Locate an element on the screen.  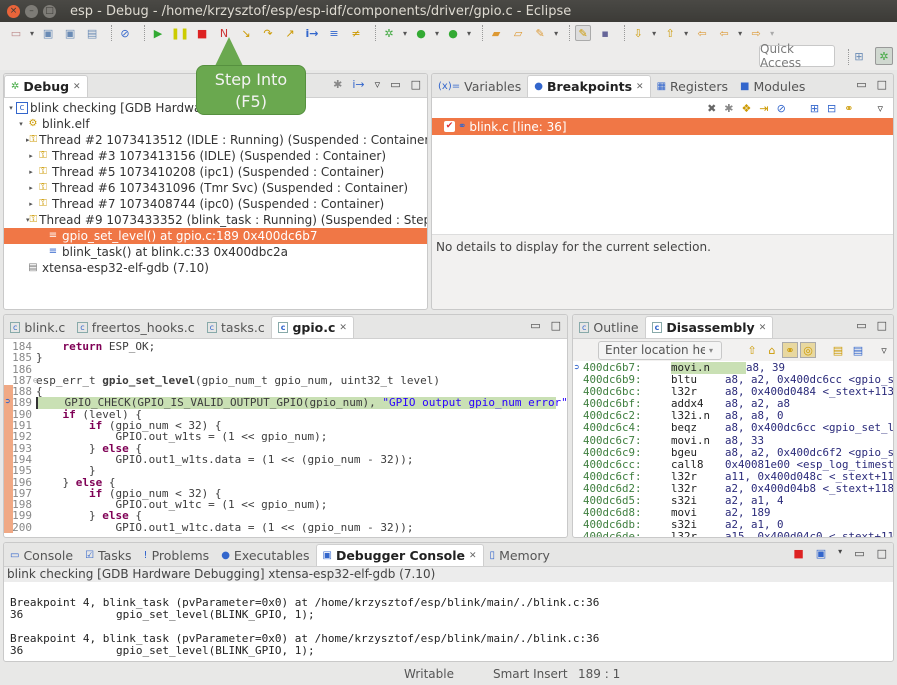
remove-breakpoint-icon: ✖ is located at coordinates (711, 108).